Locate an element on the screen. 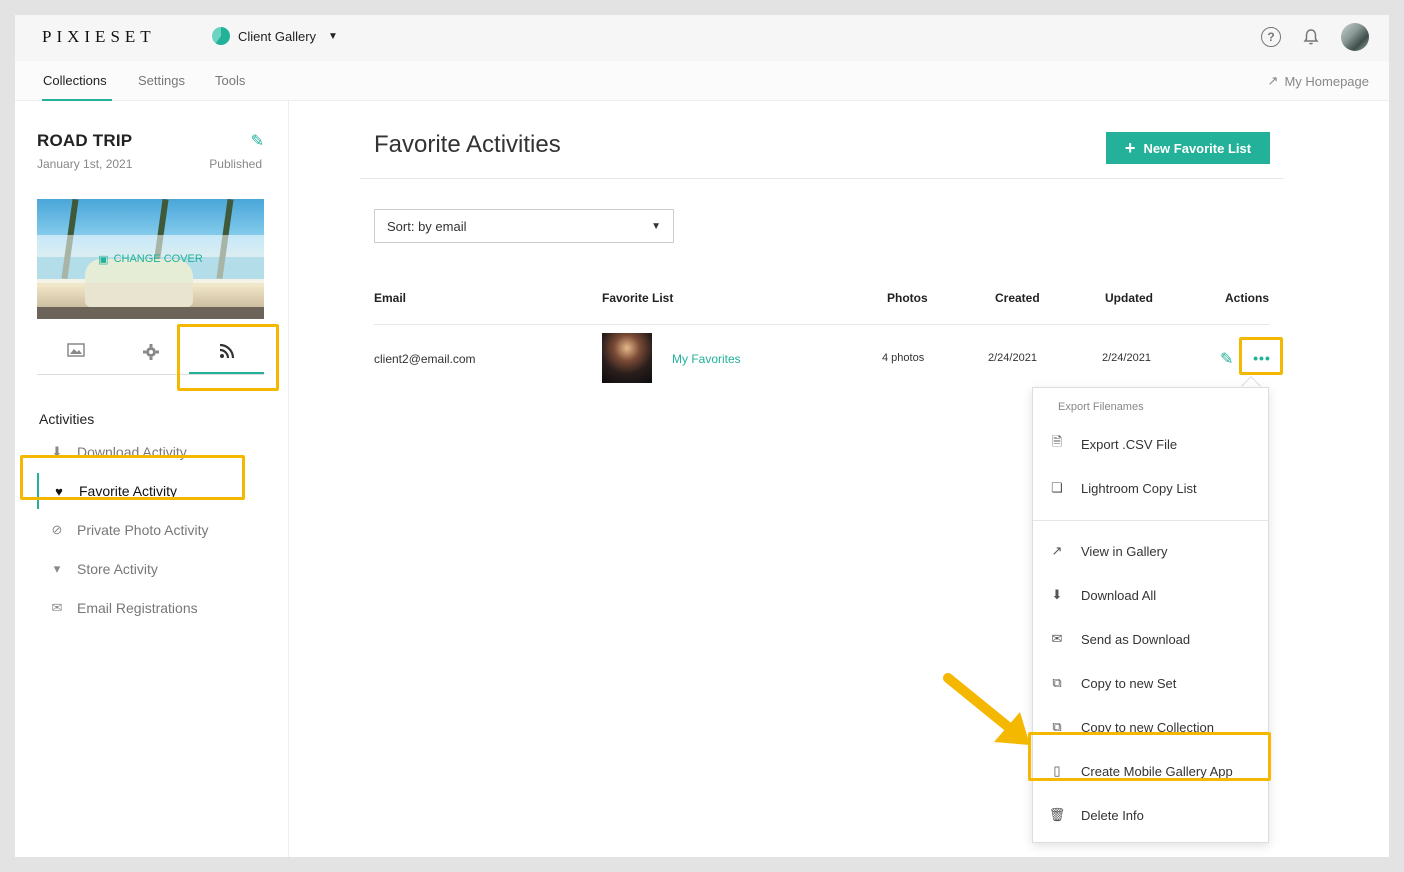 This screenshot has height=872, width=1404. menu-item-download-all: ⬇ Download All is located at coordinates (1150, 595).